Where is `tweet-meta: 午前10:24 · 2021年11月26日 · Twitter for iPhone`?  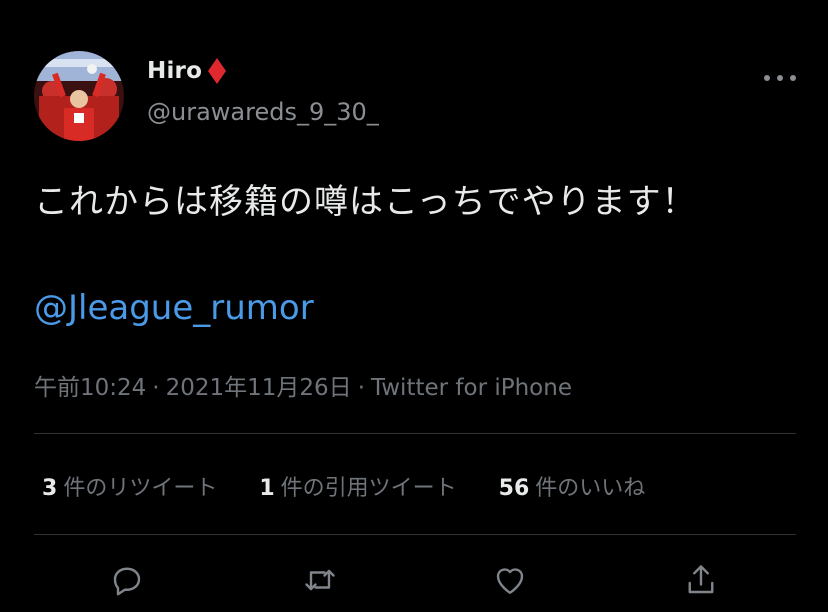
tweet-meta: 午前10:24 · 2021年11月26日 · Twitter for iPhone is located at coordinates (303, 385).